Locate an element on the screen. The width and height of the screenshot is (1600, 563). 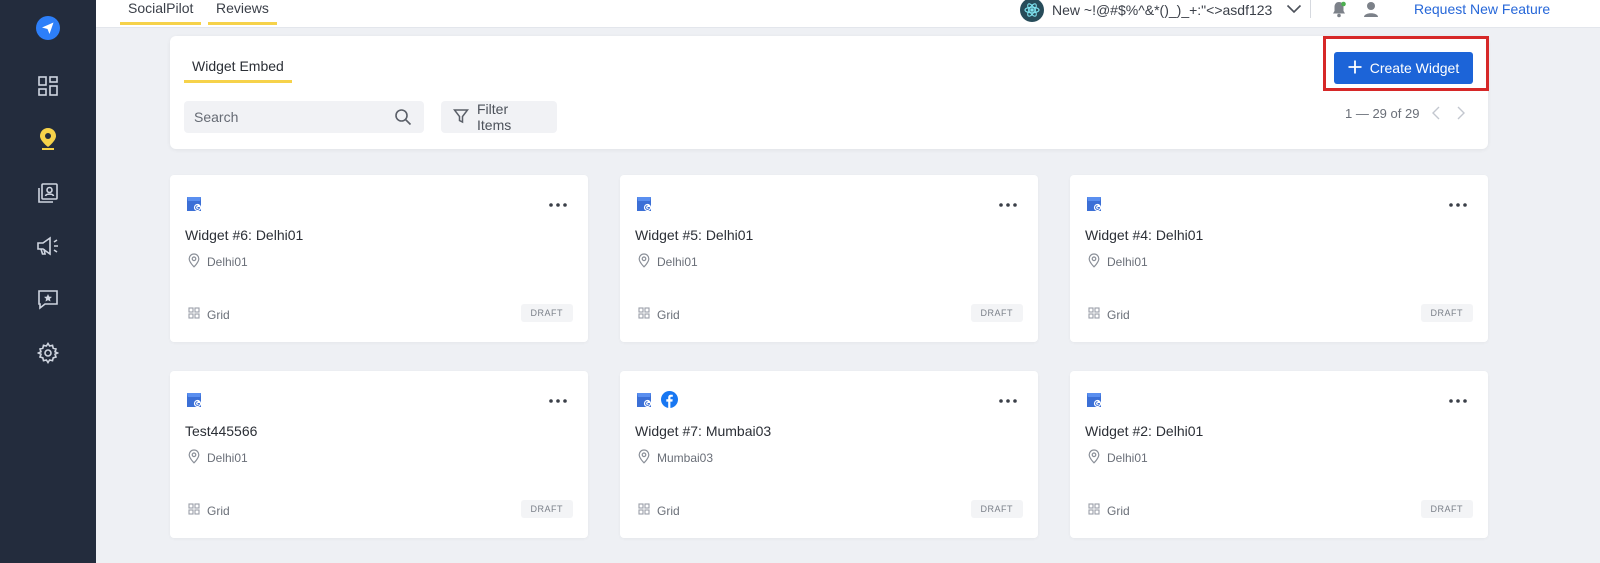
pagination-count: 1 — 29 of 29 is located at coordinates (1382, 113).